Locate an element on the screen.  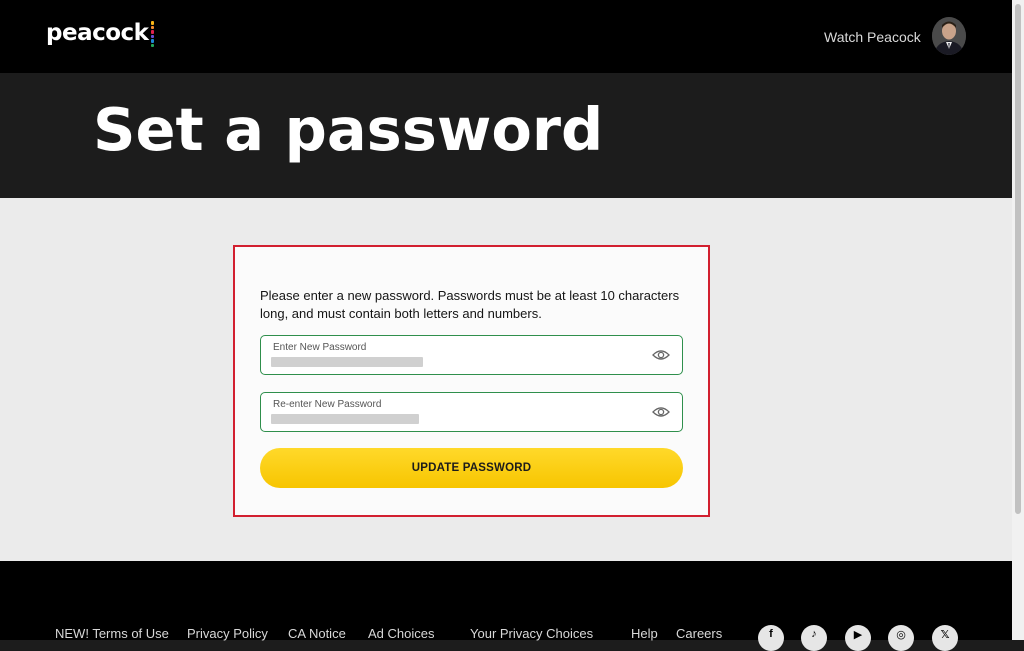
facebook-icon: f is located at coordinates (771, 638).